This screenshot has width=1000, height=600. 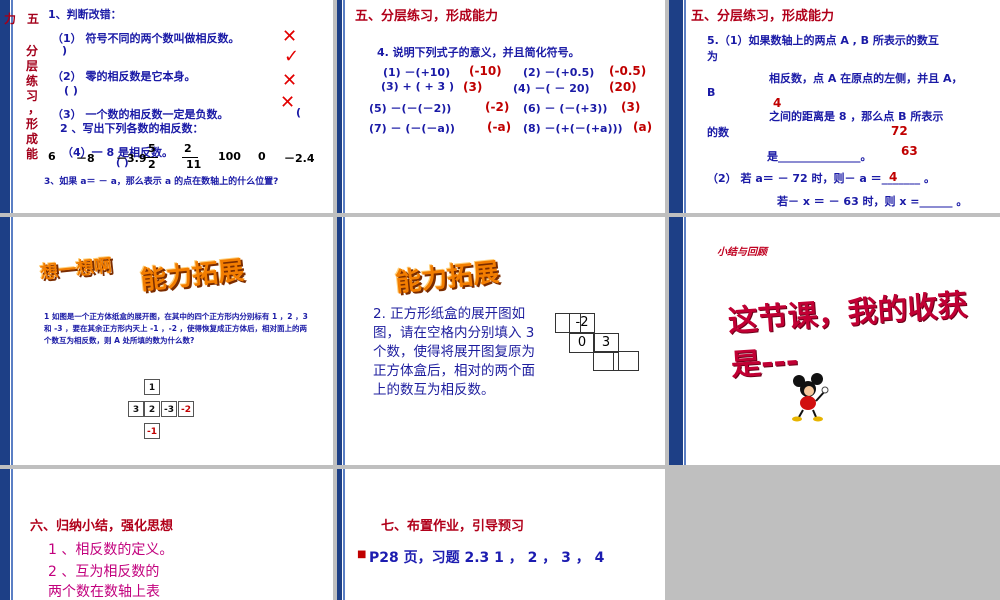 What do you see at coordinates (341, 341) in the screenshot?
I see `slide-5-sidebar` at bounding box center [341, 341].